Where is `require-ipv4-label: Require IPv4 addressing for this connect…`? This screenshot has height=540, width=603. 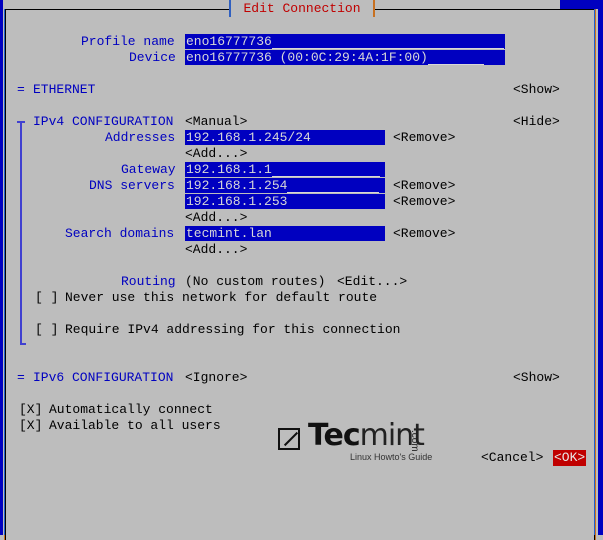
require-ipv4-label: Require IPv4 addressing for this connect… is located at coordinates (233, 329).